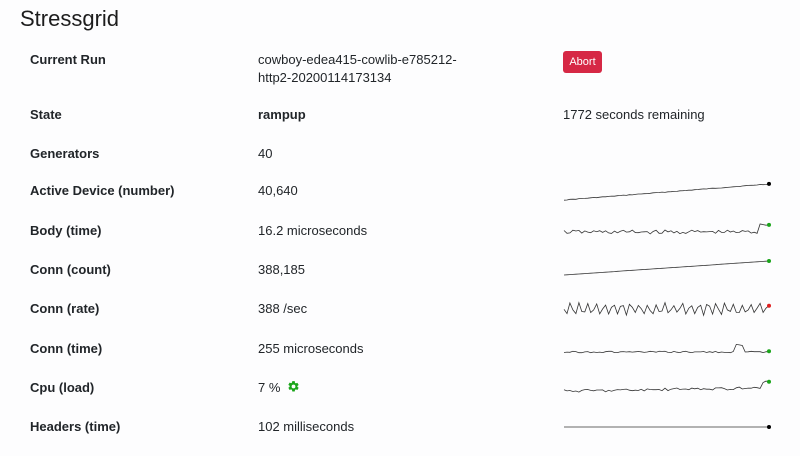 The image size is (800, 456). I want to click on sparkline-conn-rate, so click(667, 309).